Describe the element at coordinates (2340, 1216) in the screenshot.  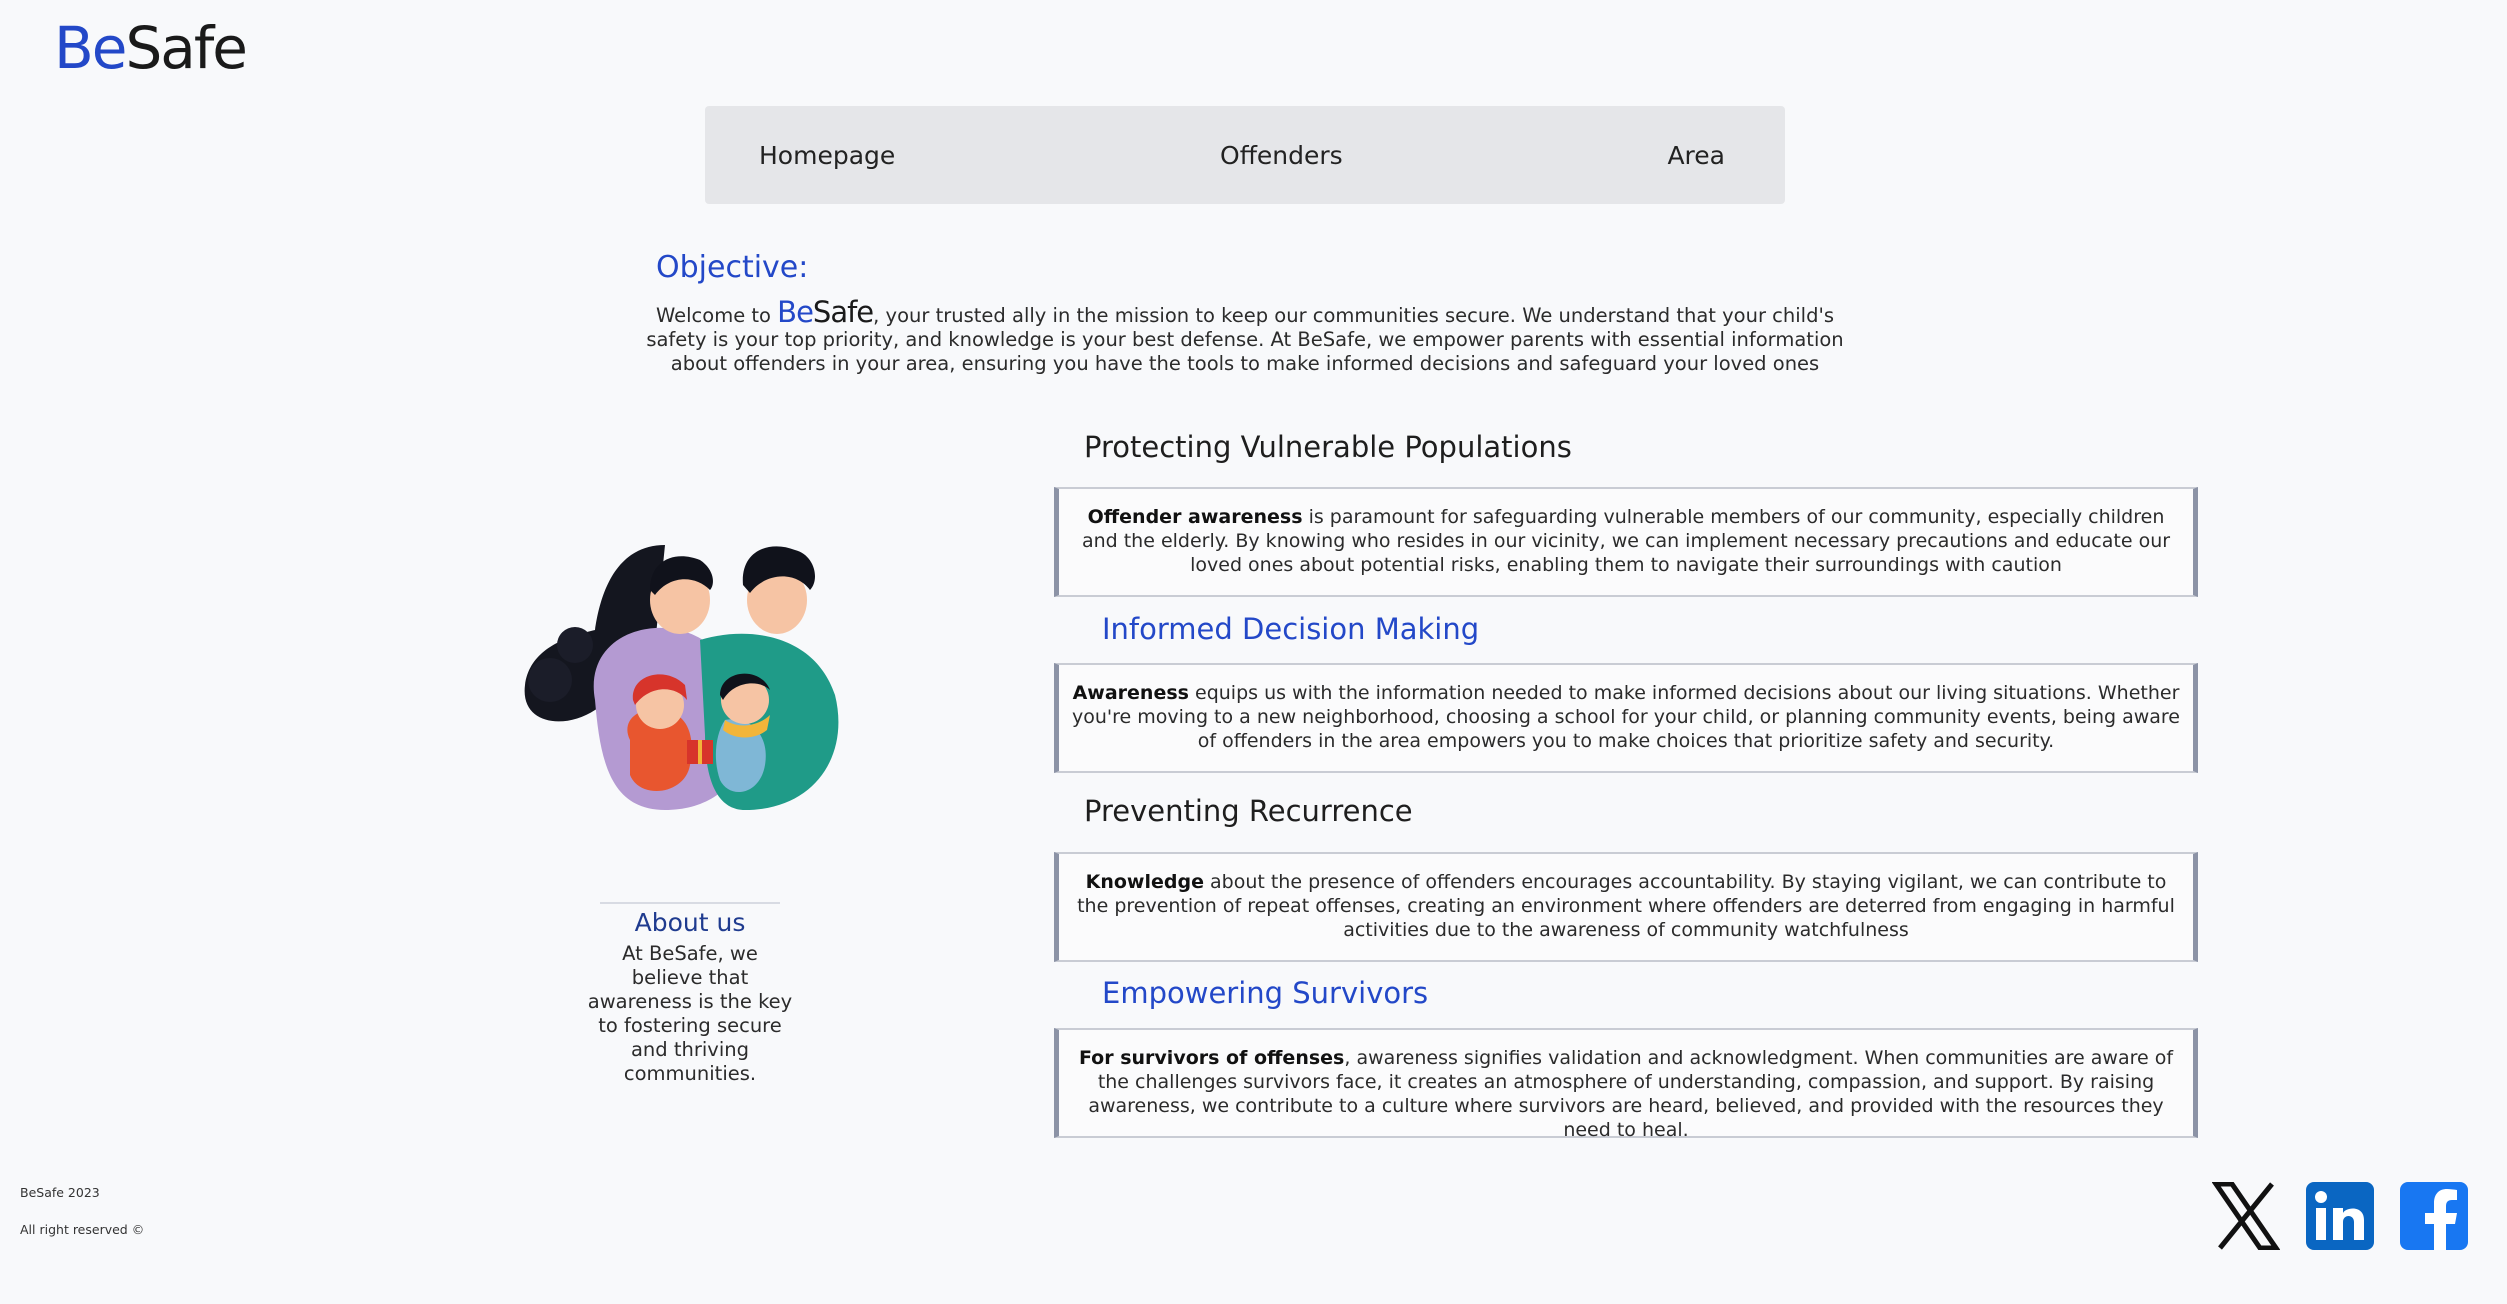
I see `linkedin-icon` at that location.